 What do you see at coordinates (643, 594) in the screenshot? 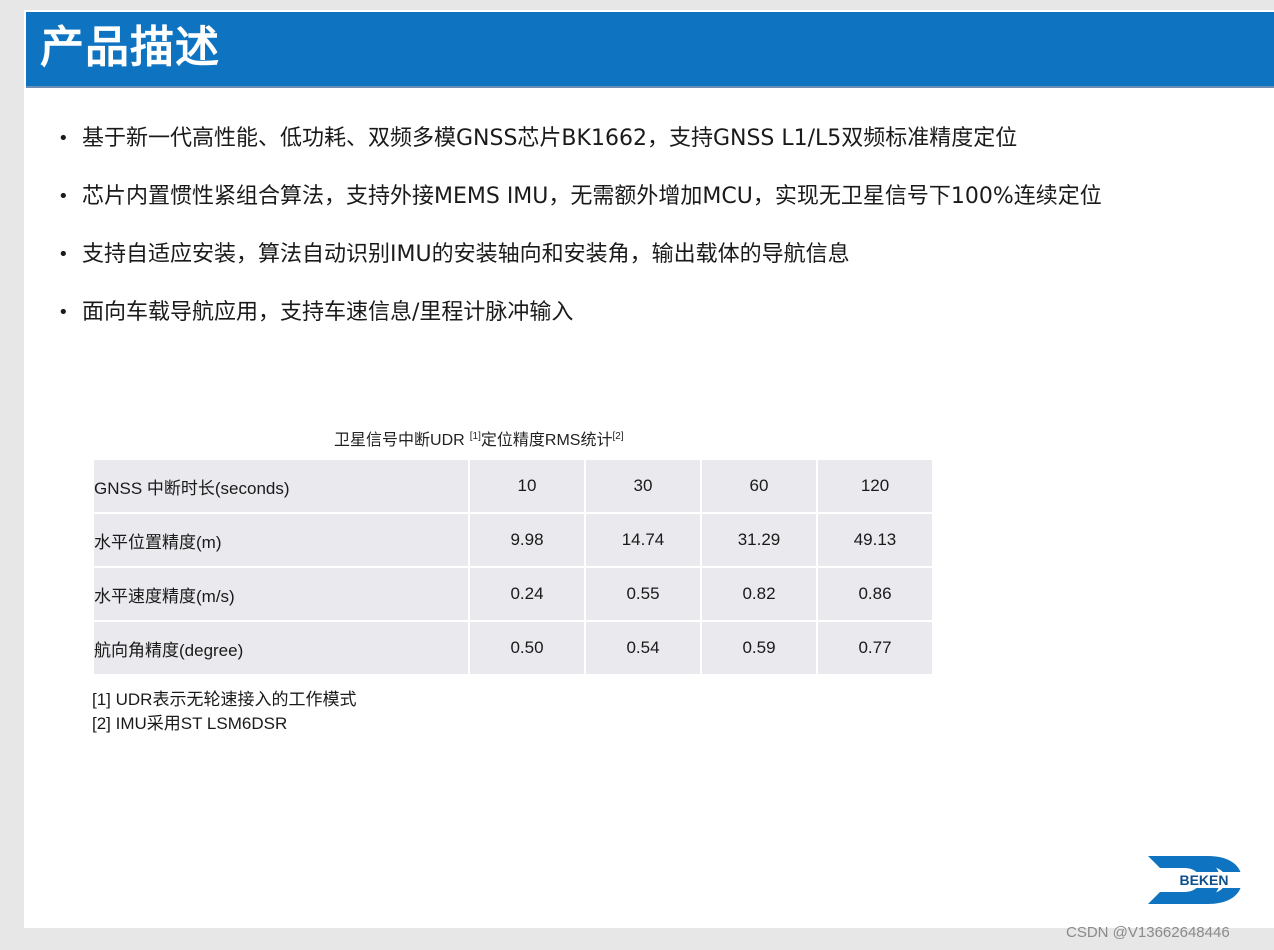
I see `table-cell: 0.55` at bounding box center [643, 594].